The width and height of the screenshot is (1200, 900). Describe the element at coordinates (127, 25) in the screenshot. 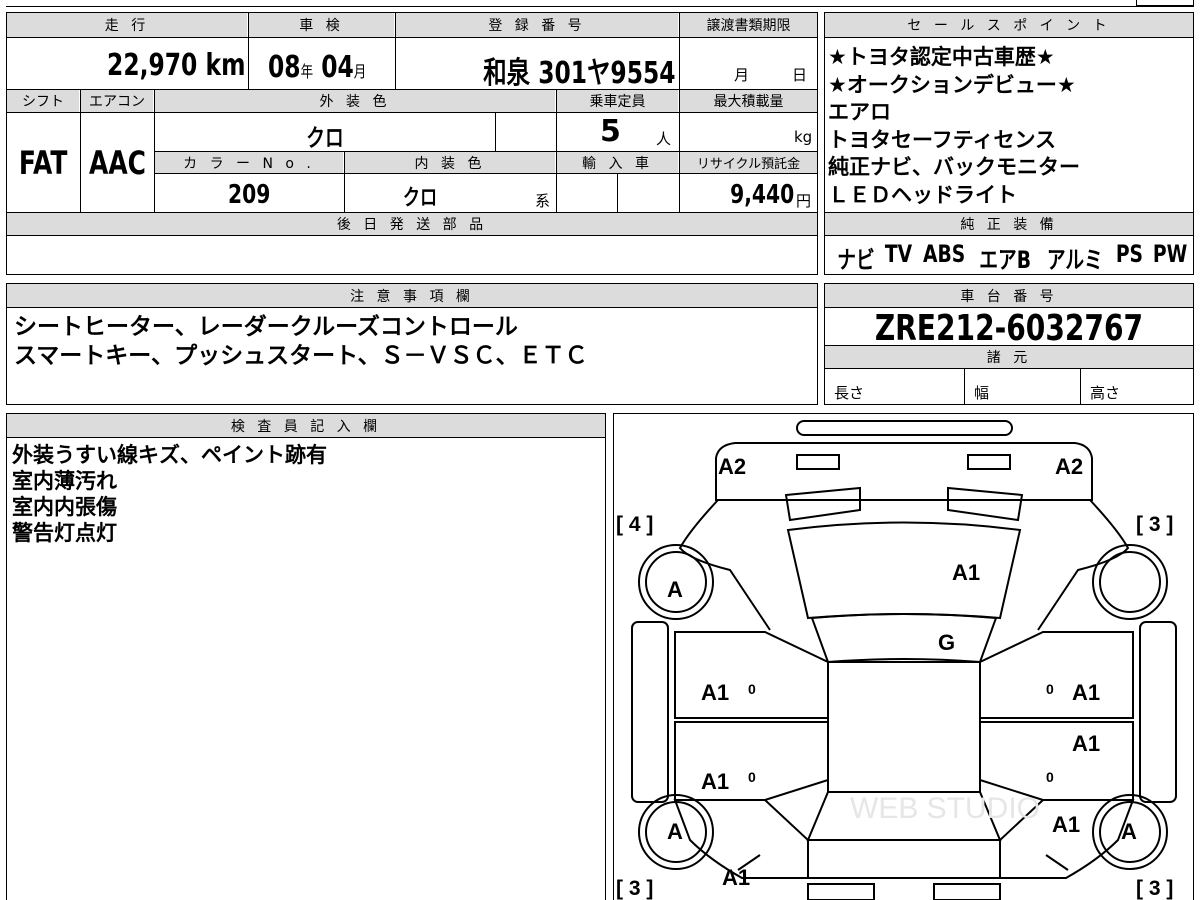

I see `mileage-header: 走 行` at that location.